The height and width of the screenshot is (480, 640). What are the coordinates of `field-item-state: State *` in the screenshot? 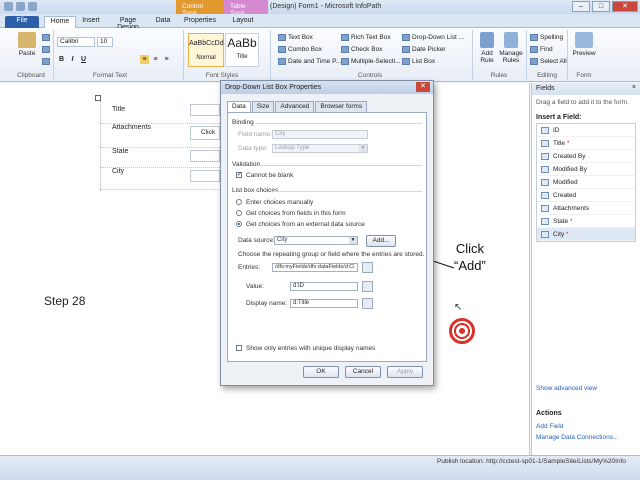 It's located at (586, 221).